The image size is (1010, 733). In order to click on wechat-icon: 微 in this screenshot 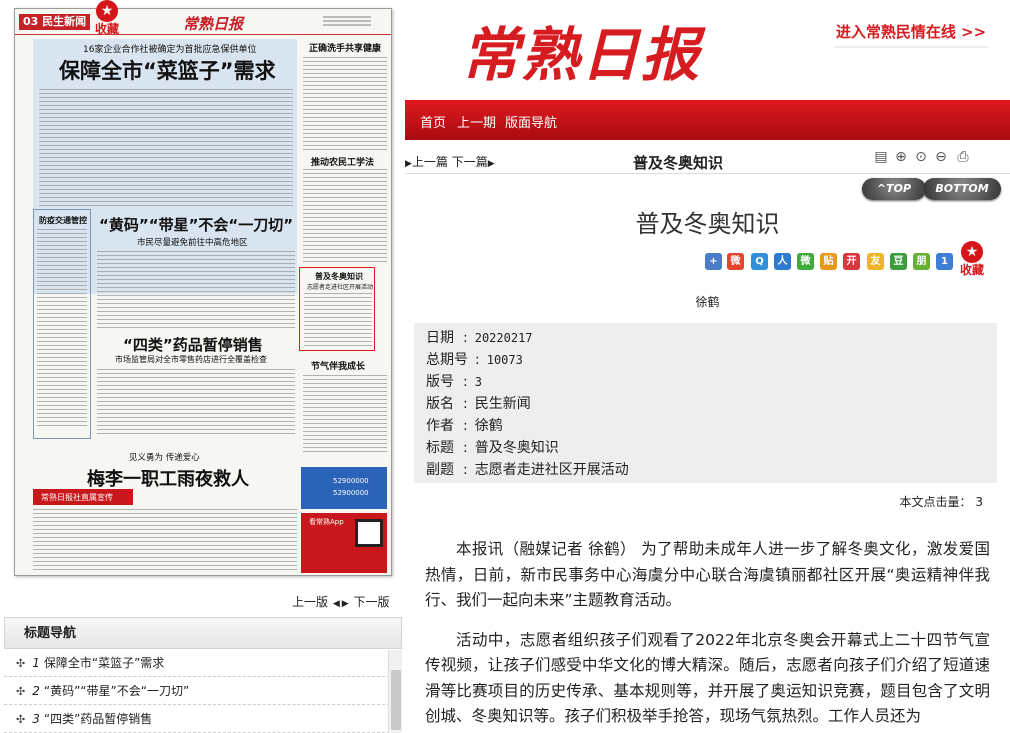, I will do `click(805, 261)`.